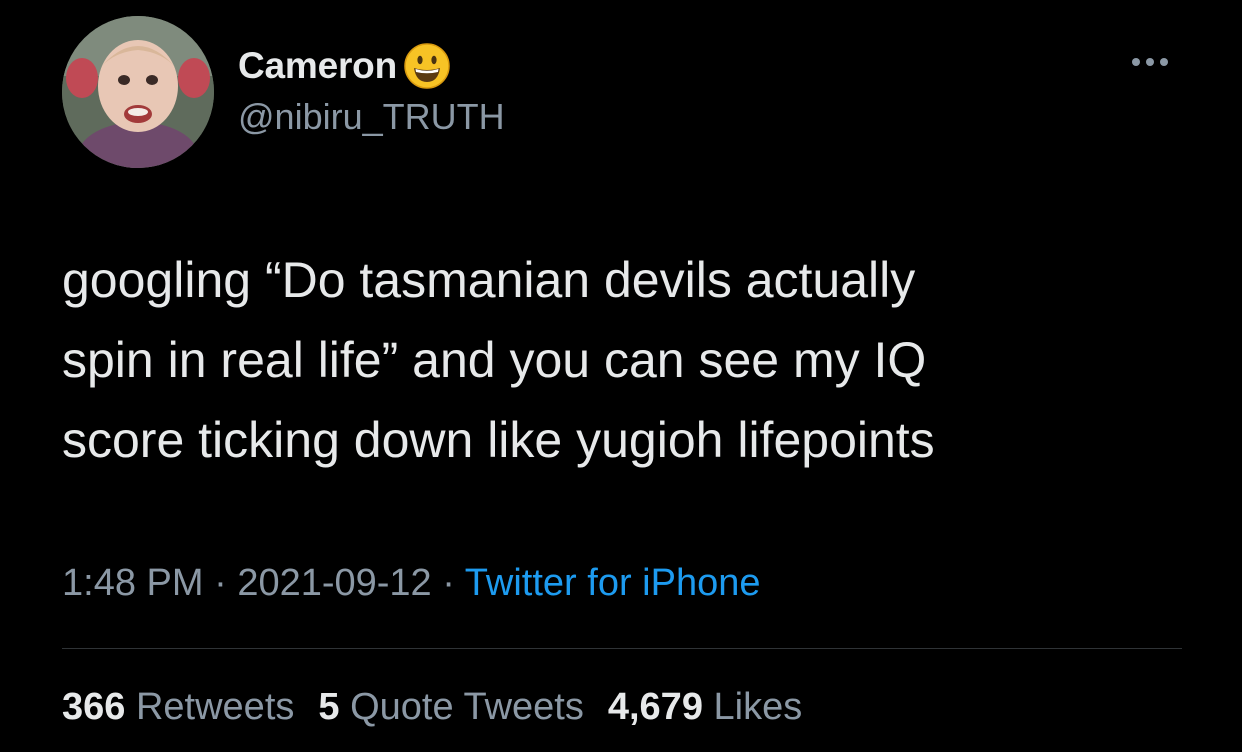  I want to click on retweets-count: 366, so click(94, 707).